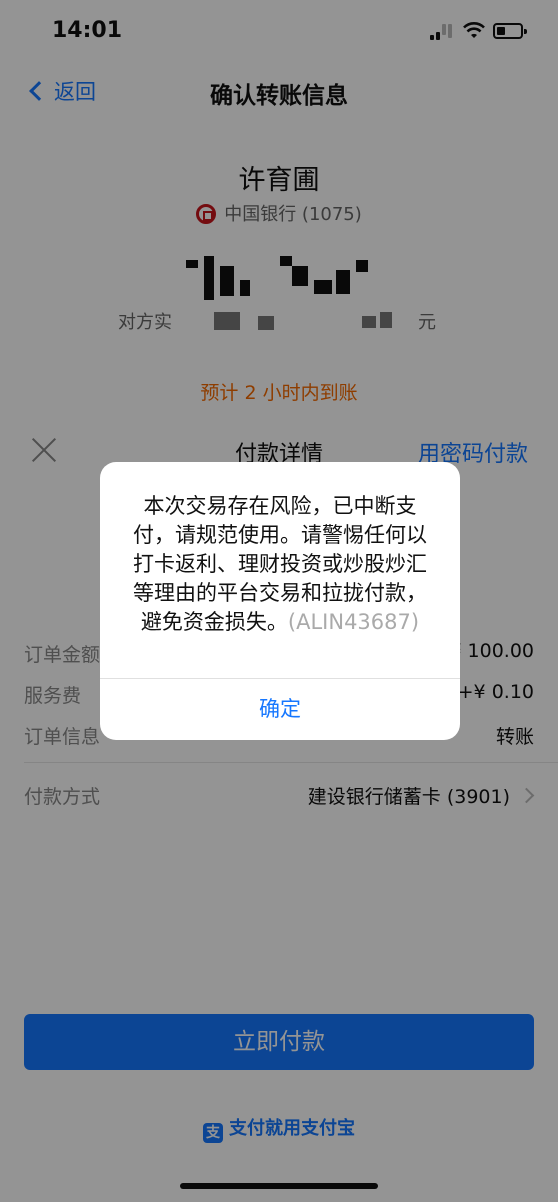 The image size is (558, 1202). What do you see at coordinates (280, 709) in the screenshot?
I see `alert-confirm-button: 确定` at bounding box center [280, 709].